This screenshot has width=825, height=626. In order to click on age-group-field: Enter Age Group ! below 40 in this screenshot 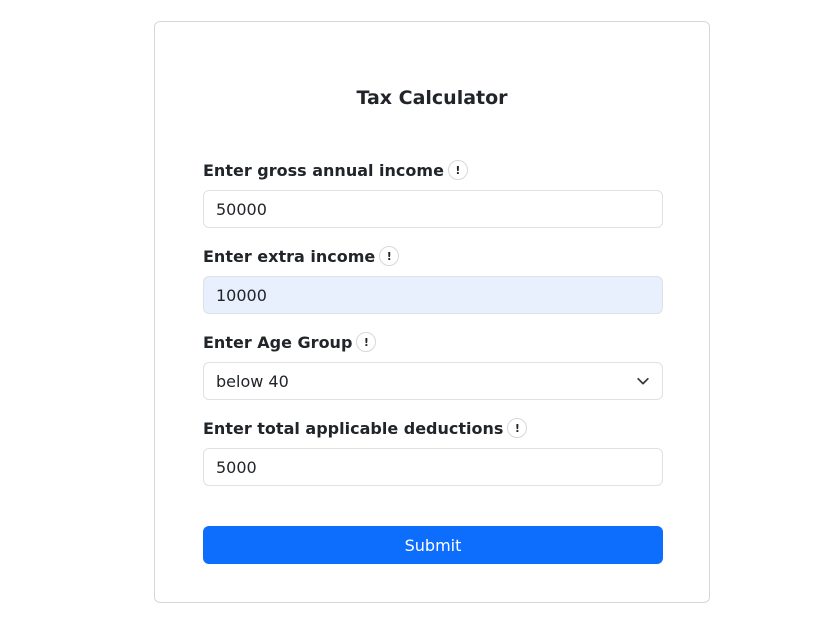, I will do `click(433, 365)`.